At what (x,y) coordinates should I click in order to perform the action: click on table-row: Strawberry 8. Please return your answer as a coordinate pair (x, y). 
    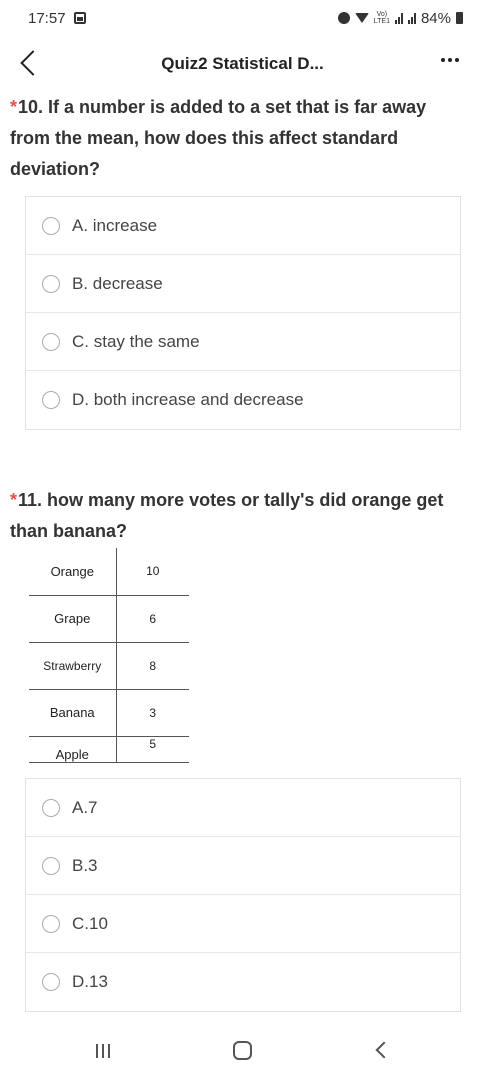
    Looking at the image, I should click on (109, 665).